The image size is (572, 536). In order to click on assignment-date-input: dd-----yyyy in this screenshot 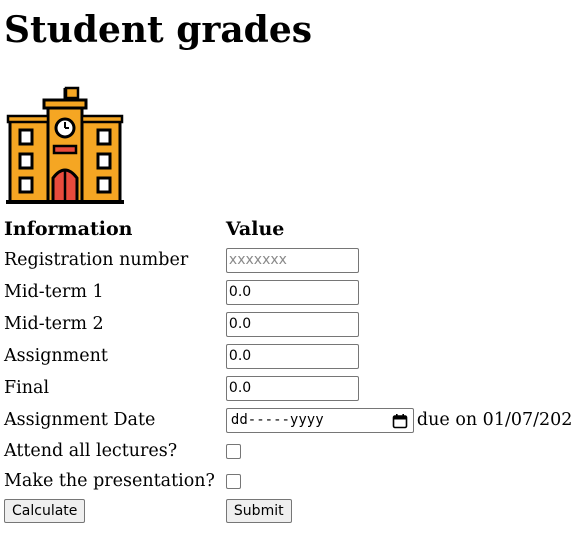, I will do `click(319, 420)`.